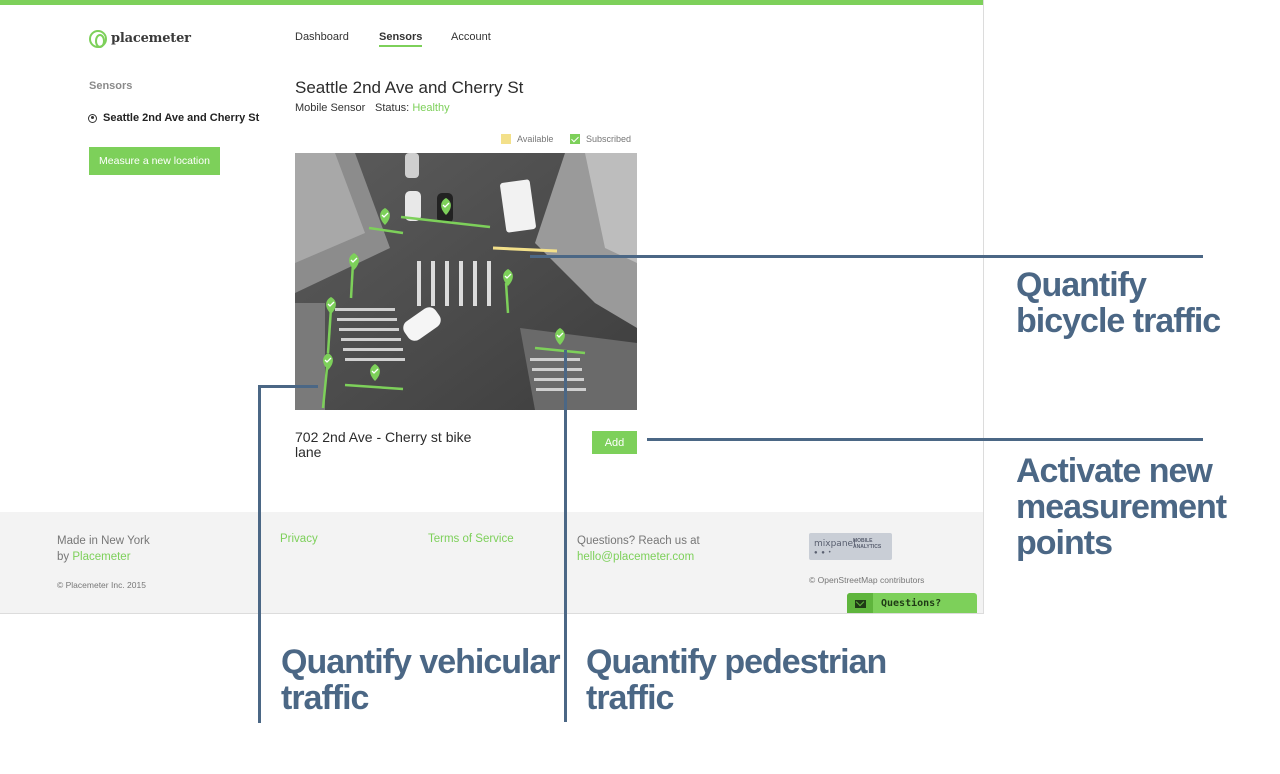 This screenshot has width=1280, height=774. Describe the element at coordinates (325, 698) in the screenshot. I see `callout-vehicular-line2: traffic` at that location.